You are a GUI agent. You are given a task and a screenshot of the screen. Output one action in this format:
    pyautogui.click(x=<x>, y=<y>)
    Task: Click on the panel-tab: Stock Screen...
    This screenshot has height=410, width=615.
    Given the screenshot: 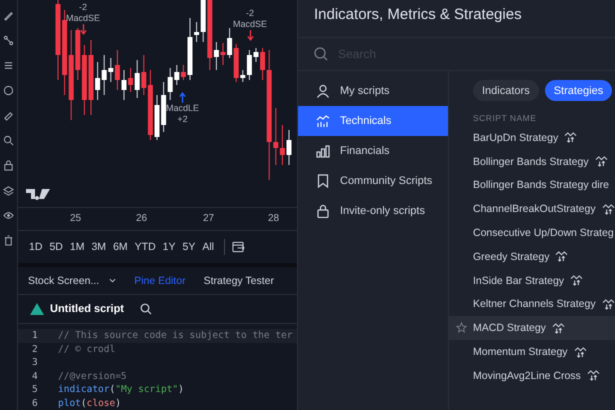 What is the action you would take?
    pyautogui.click(x=72, y=280)
    